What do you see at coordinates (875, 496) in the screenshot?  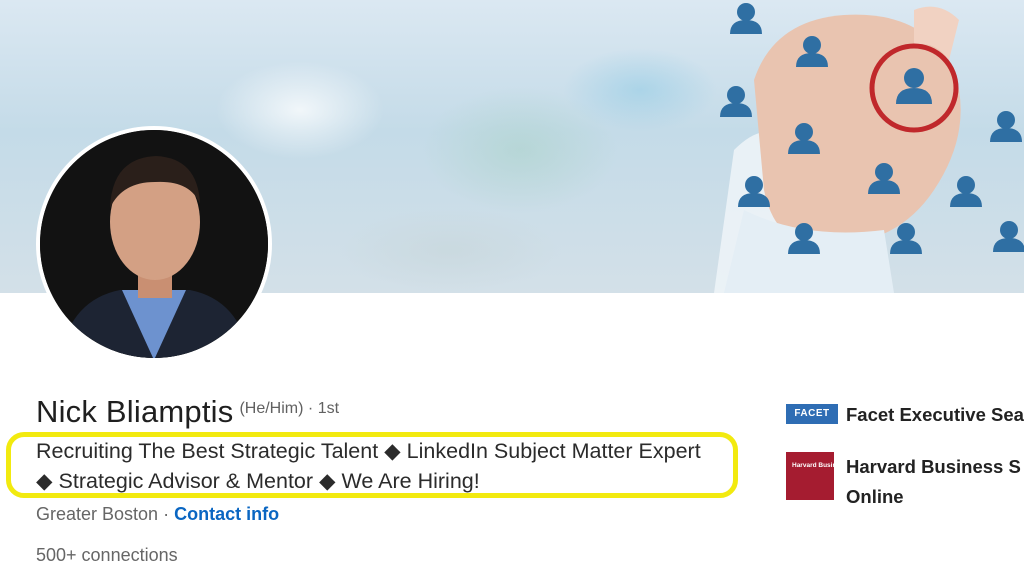 I see `education-school-name-line2: Online` at bounding box center [875, 496].